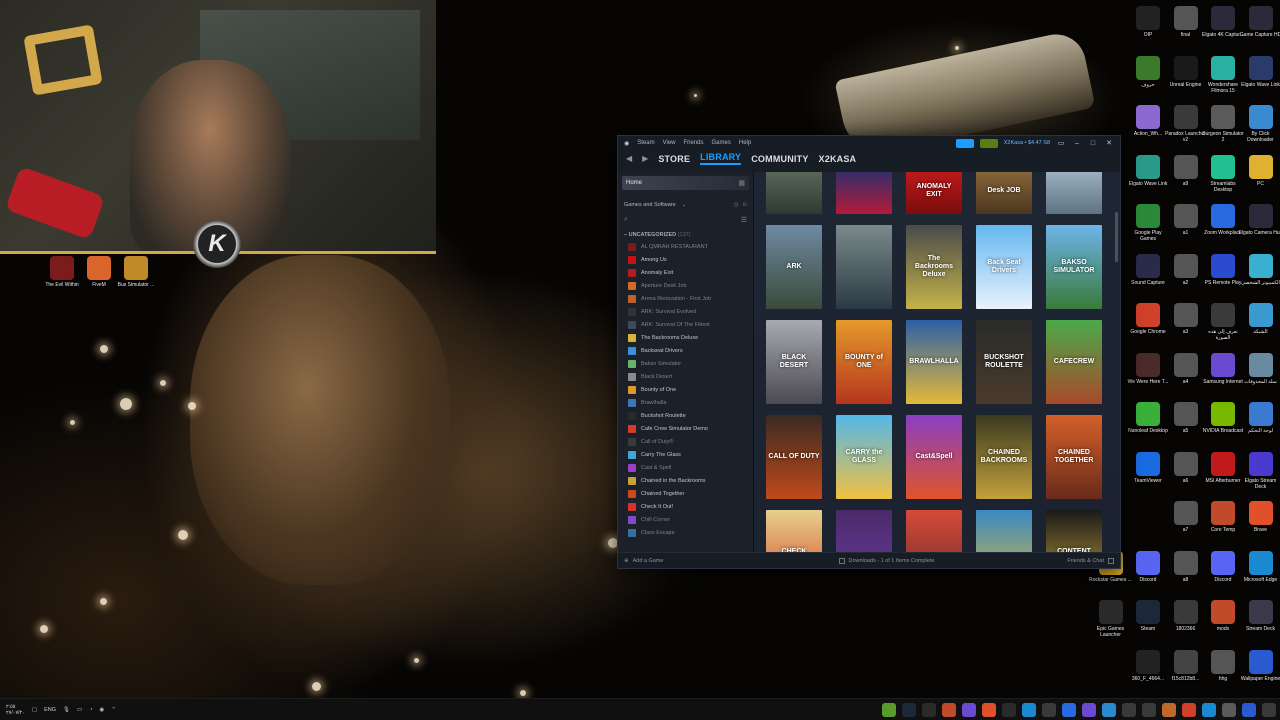  I want to click on game-list-item: Black Desert, so click(685, 376).